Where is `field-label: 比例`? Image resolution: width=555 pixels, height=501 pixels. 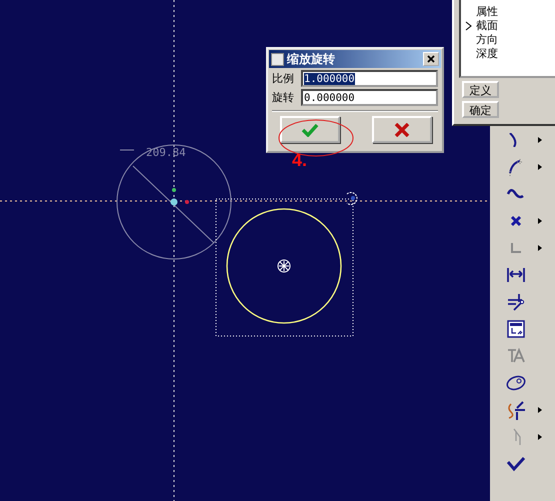
field-label: 比例 is located at coordinates (283, 78).